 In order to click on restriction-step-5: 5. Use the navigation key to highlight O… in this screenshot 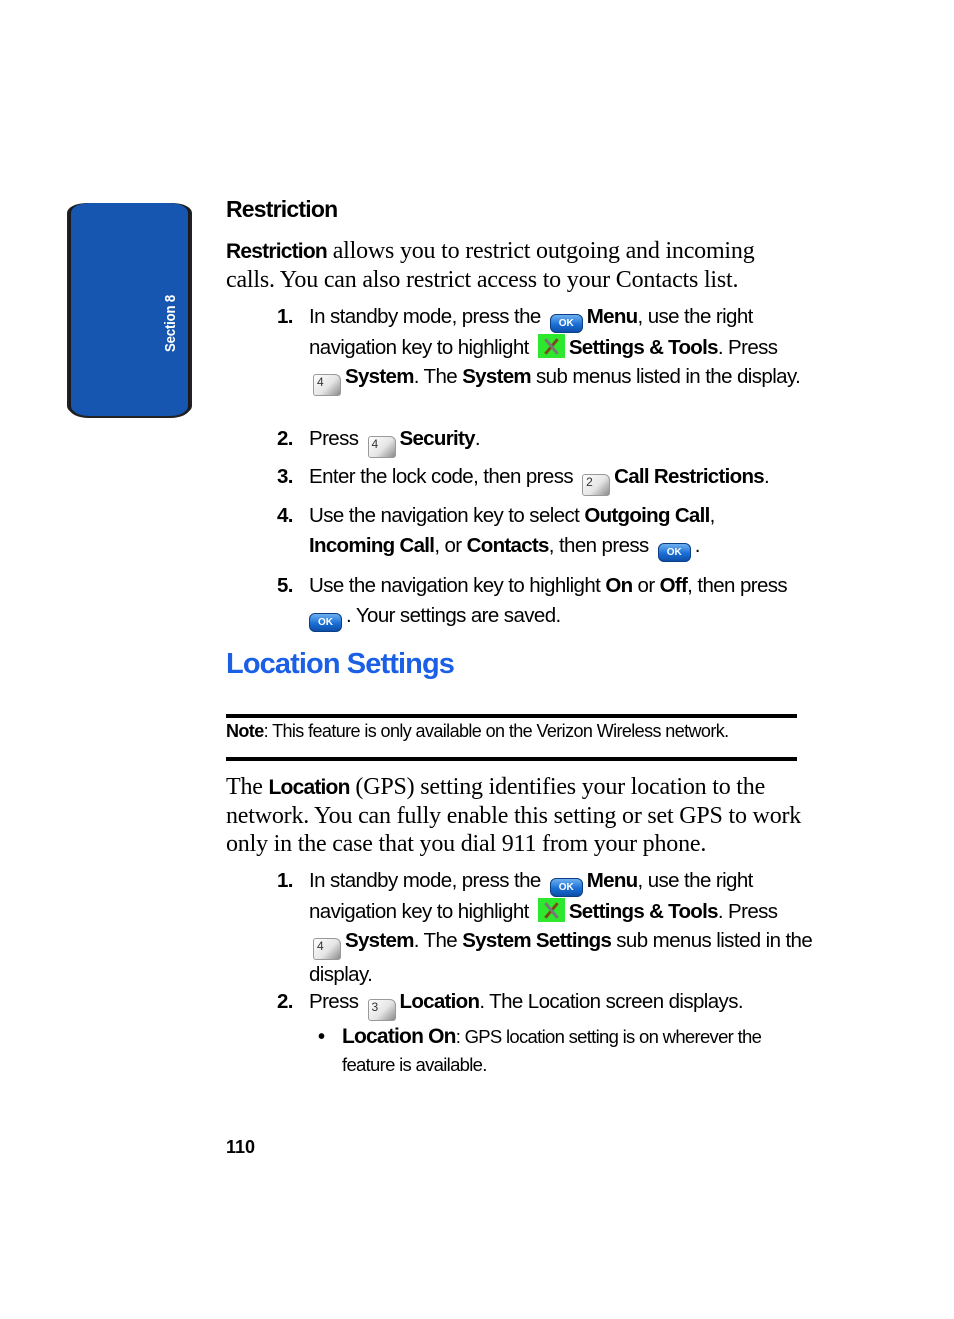, I will do `click(547, 601)`.